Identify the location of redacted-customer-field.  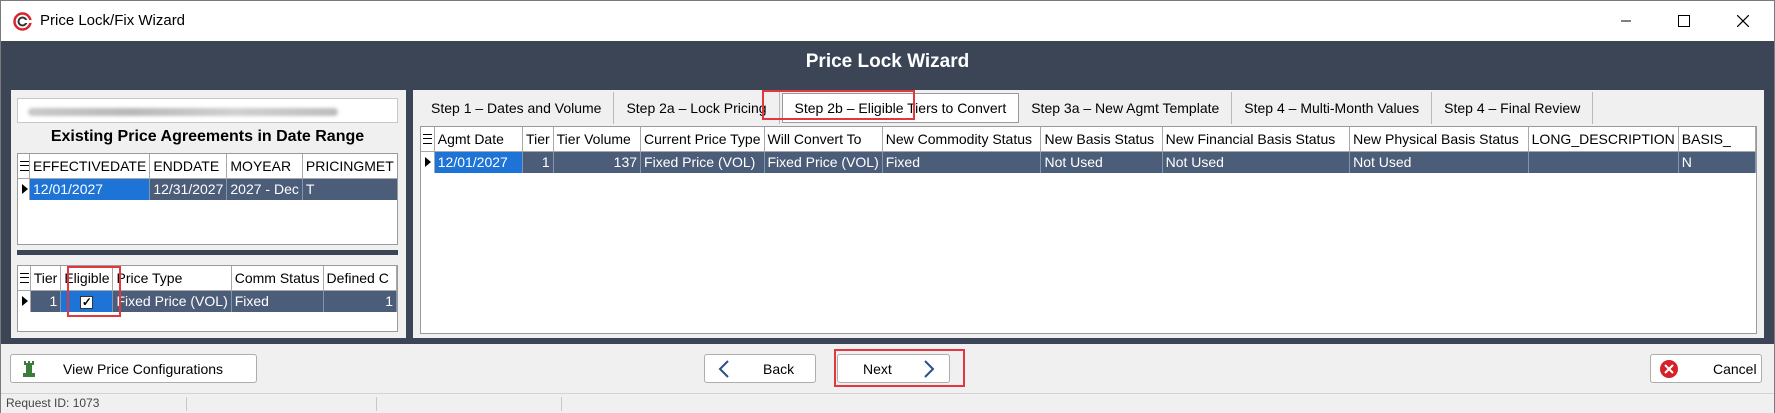
(207, 110).